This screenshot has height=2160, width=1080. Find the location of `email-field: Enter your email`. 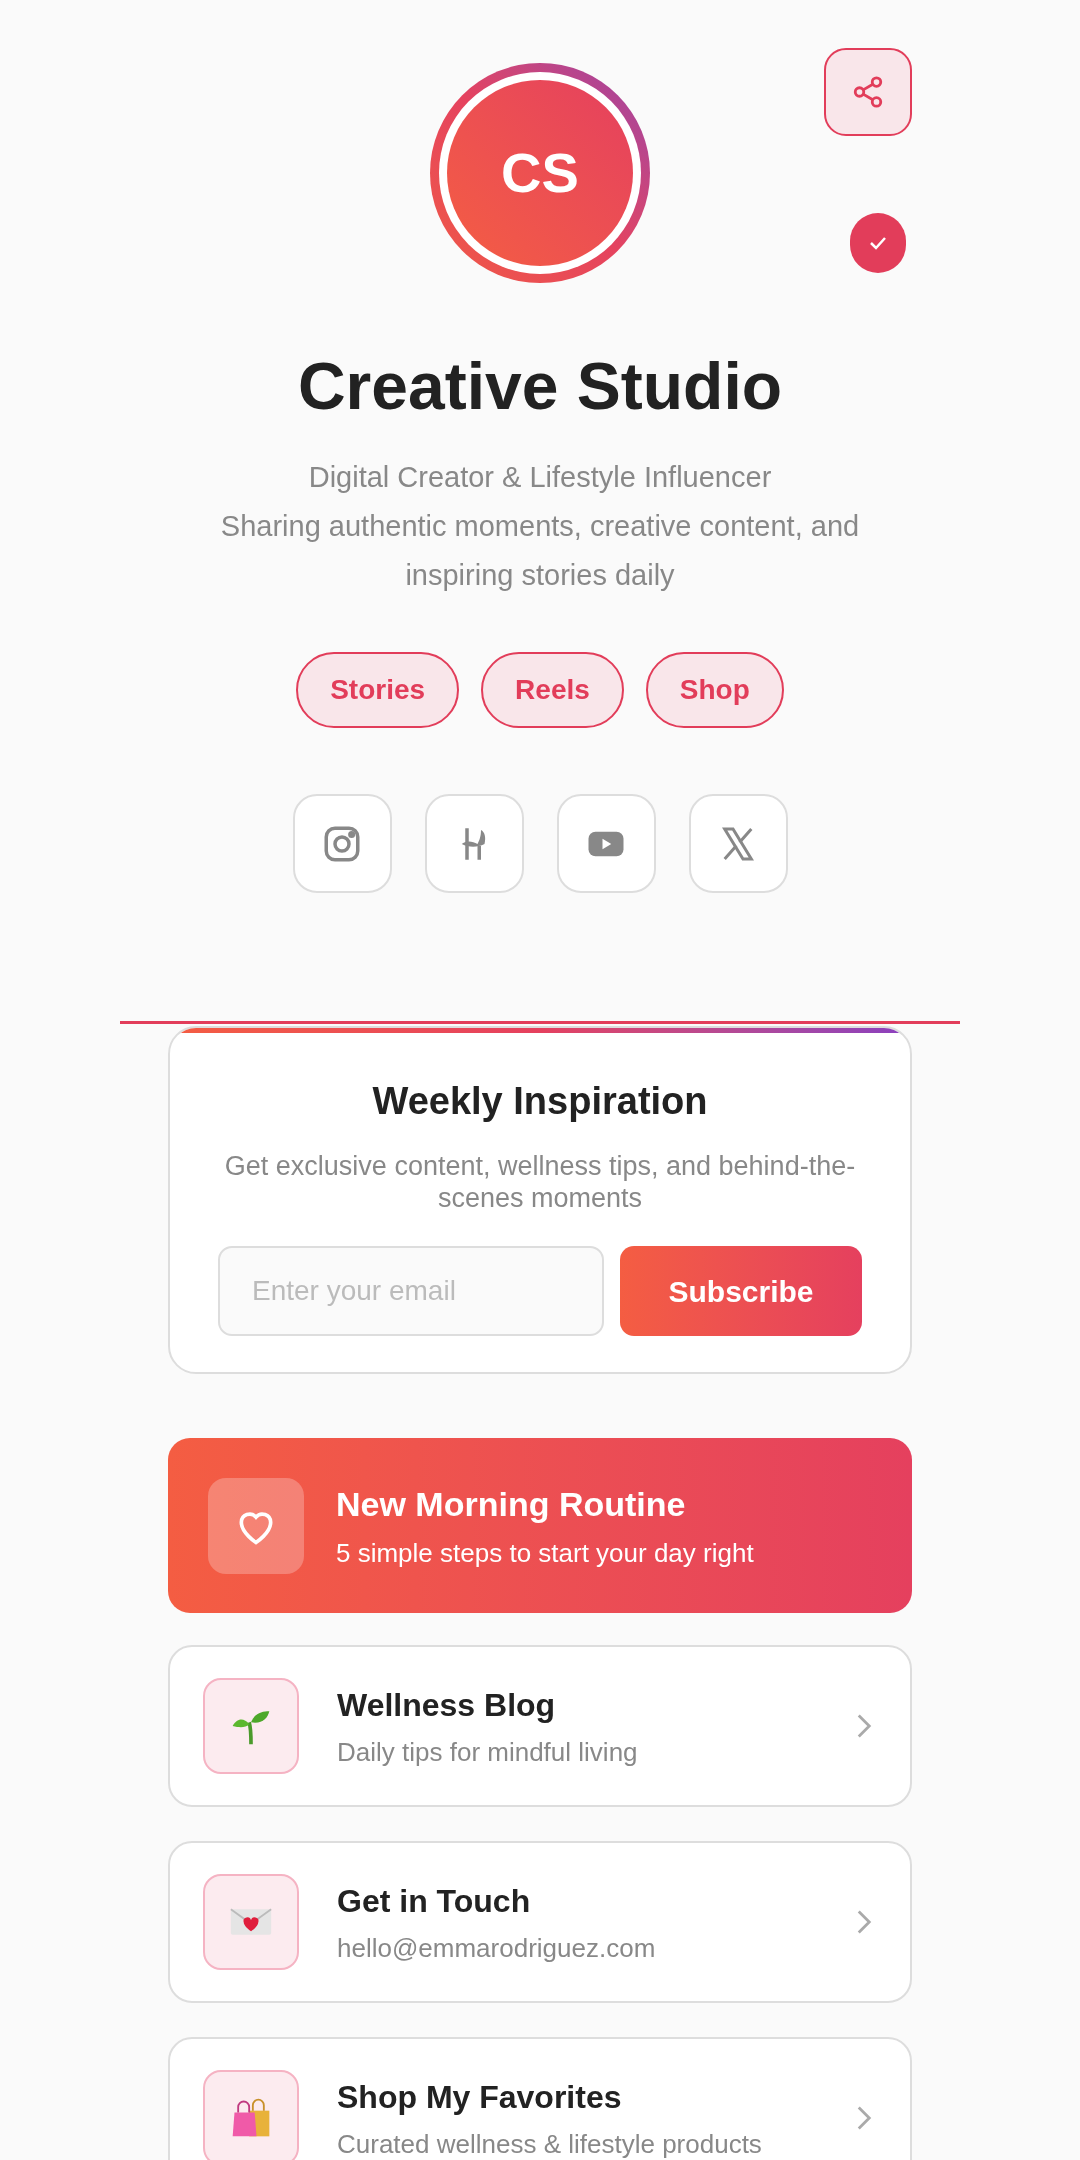

email-field: Enter your email is located at coordinates (411, 1291).